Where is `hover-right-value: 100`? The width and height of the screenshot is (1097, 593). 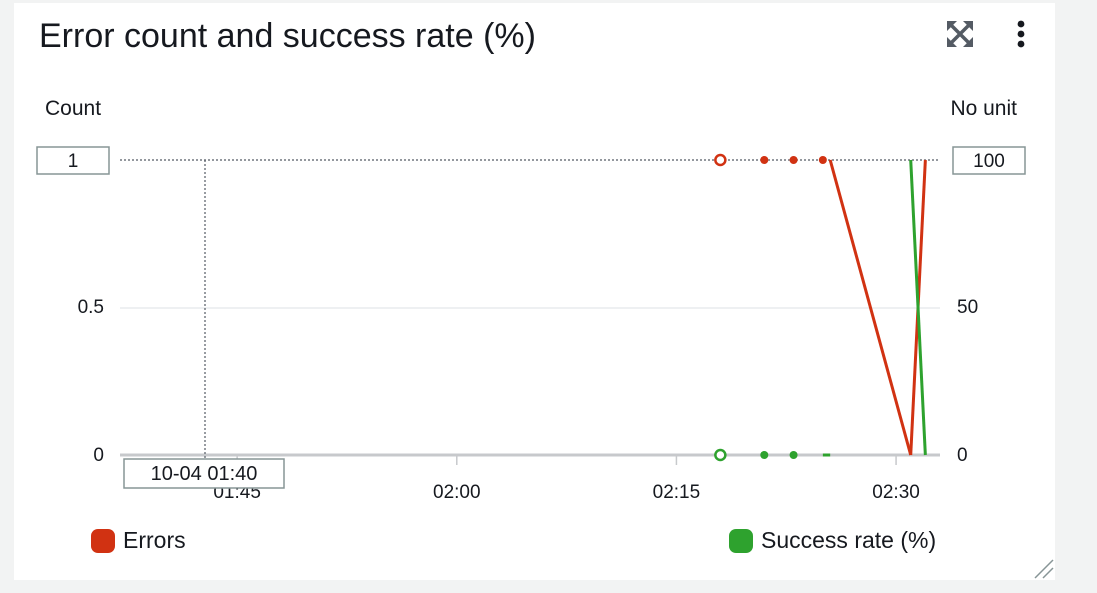
hover-right-value: 100 is located at coordinates (989, 161).